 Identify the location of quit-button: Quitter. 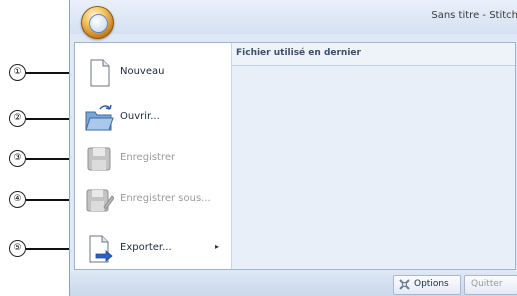
(490, 285).